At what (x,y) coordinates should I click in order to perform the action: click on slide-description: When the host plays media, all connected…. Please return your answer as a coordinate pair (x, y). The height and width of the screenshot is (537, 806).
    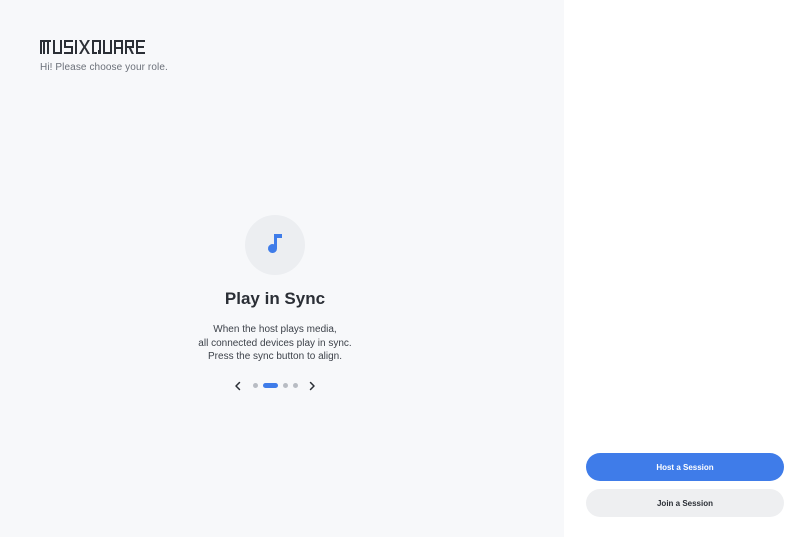
    Looking at the image, I should click on (275, 343).